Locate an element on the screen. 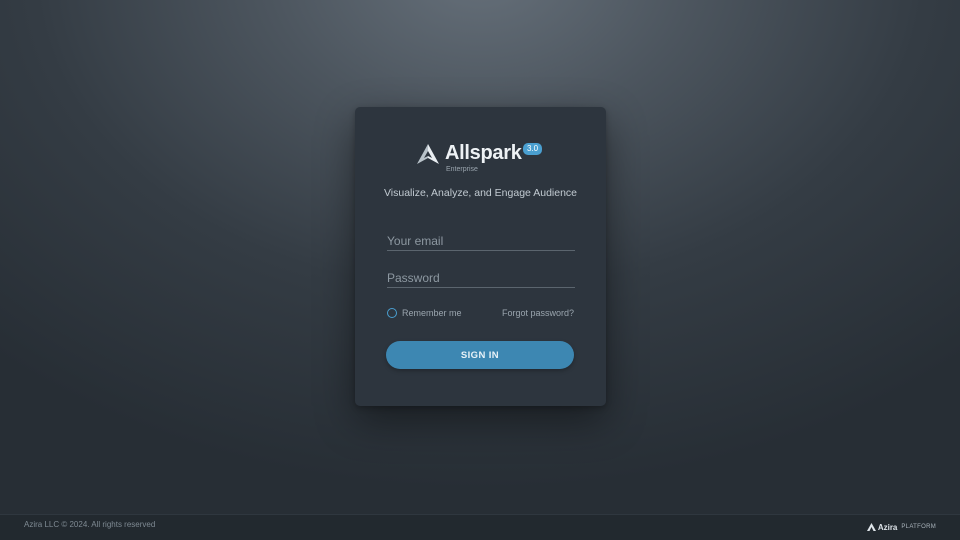 The image size is (960, 540). app-logo: Allspark 3.0 Enterprise is located at coordinates (480, 158).